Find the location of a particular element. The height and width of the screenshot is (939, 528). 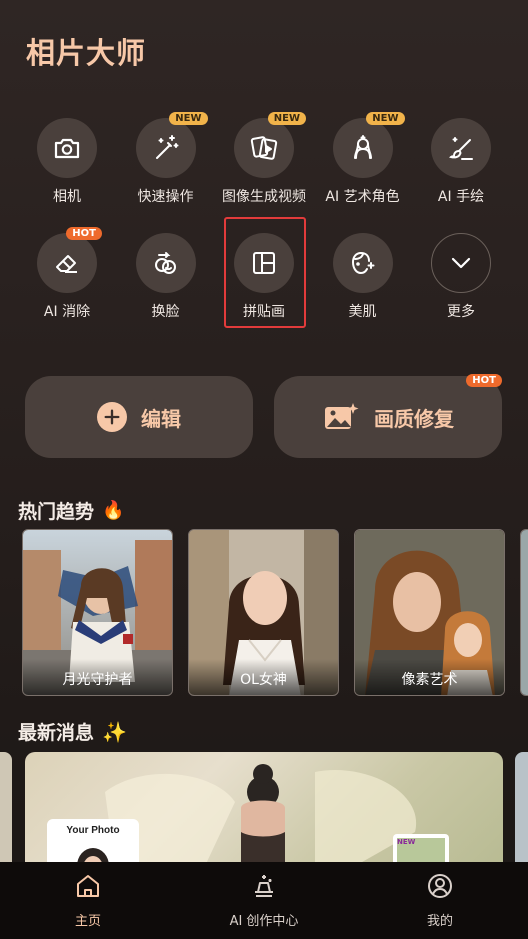

tool-beauty: 美肌 is located at coordinates (363, 280).